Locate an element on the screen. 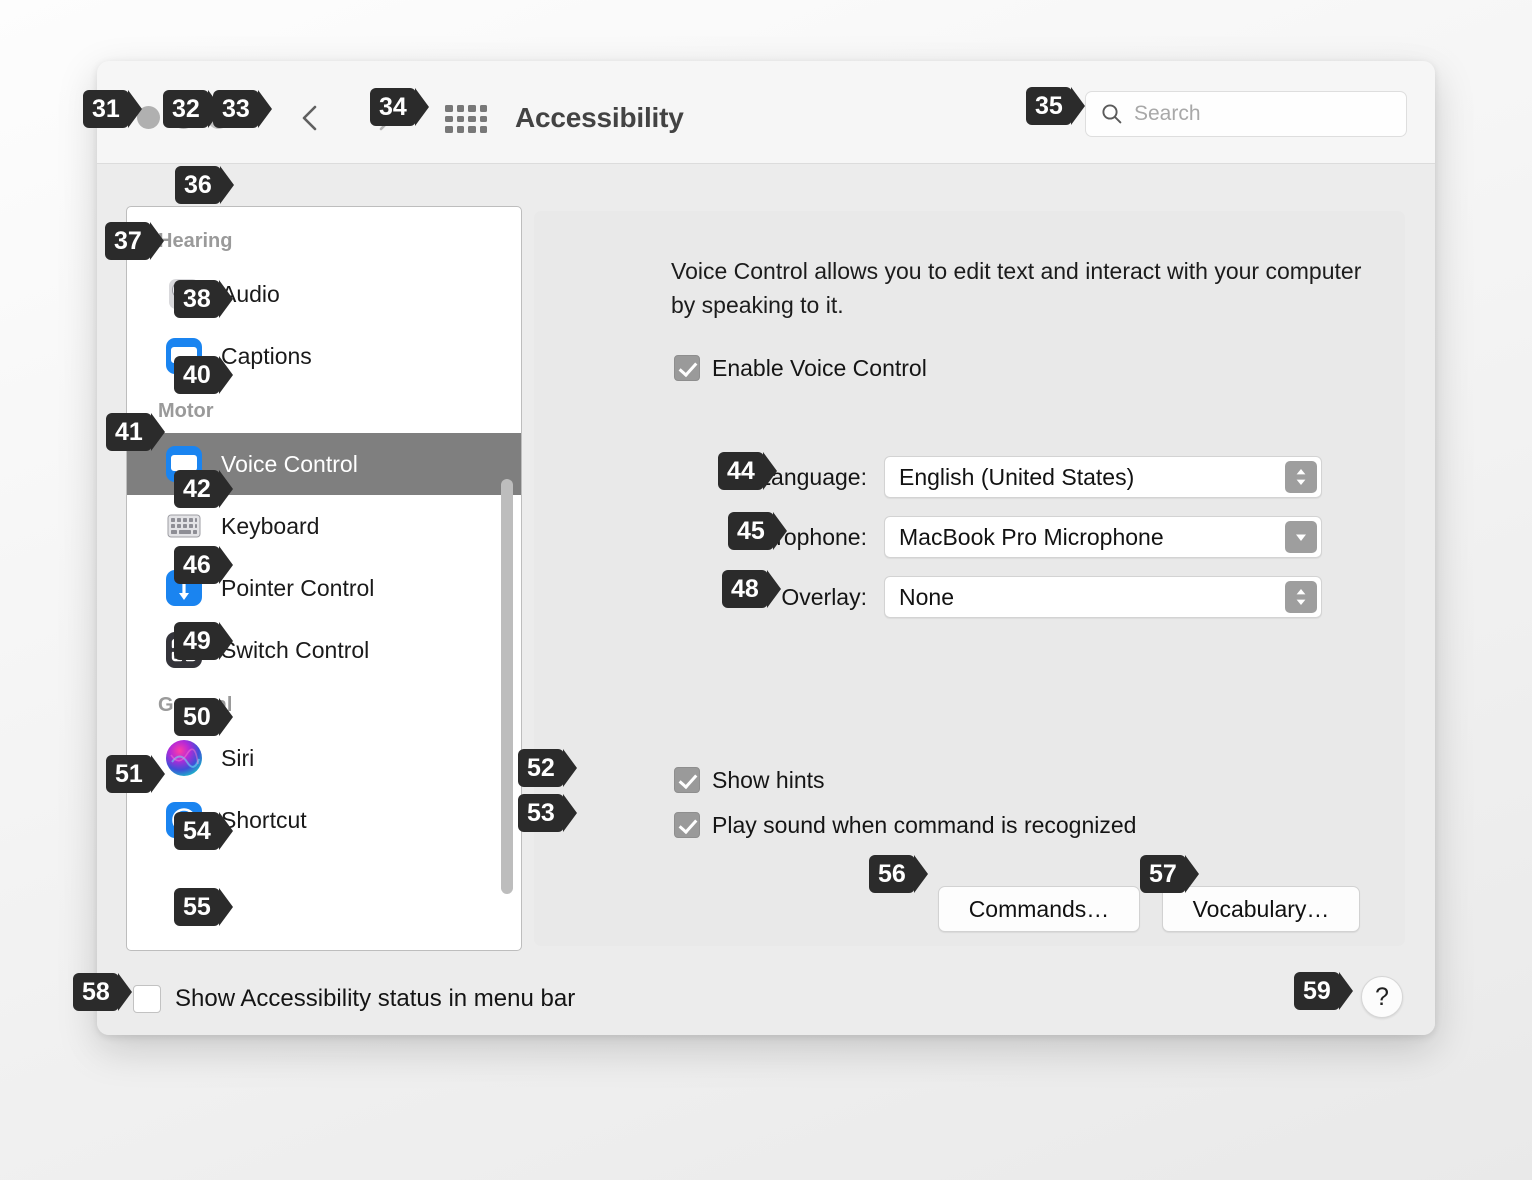 The height and width of the screenshot is (1180, 1532). chevron-down-icon is located at coordinates (1301, 537).